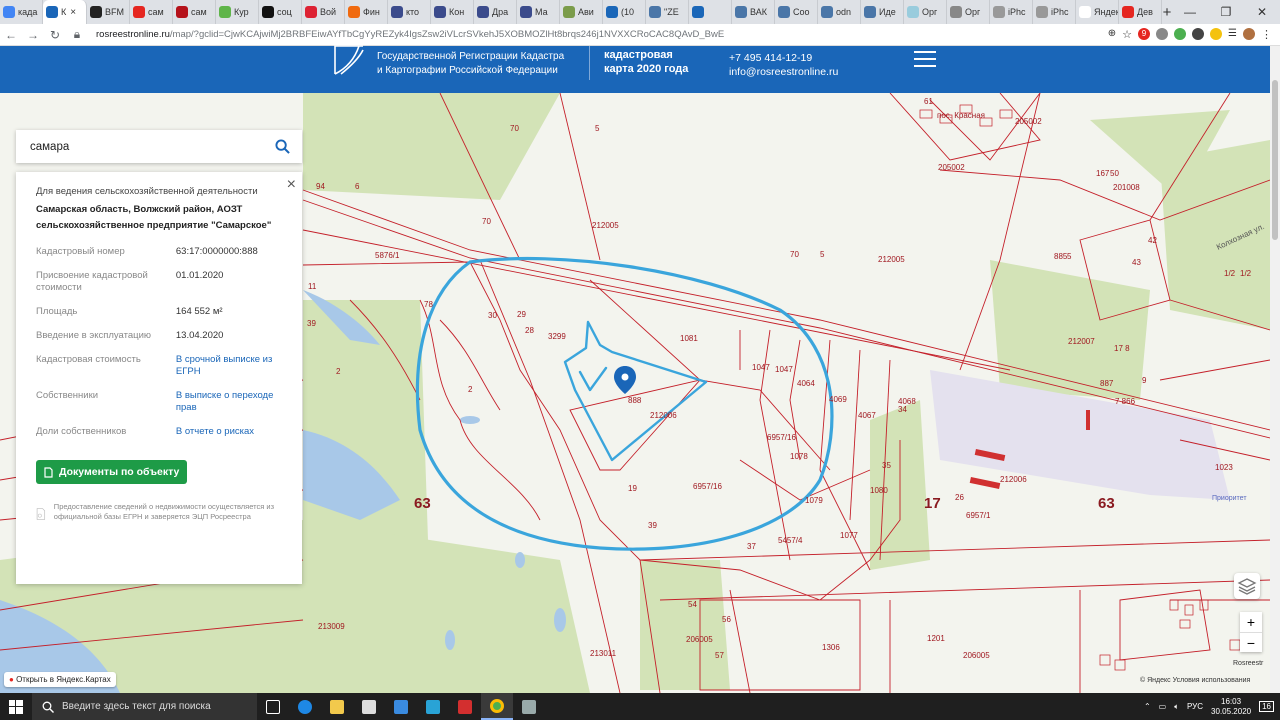  What do you see at coordinates (1249, 34) in the screenshot?
I see `profile-avatar` at bounding box center [1249, 34].